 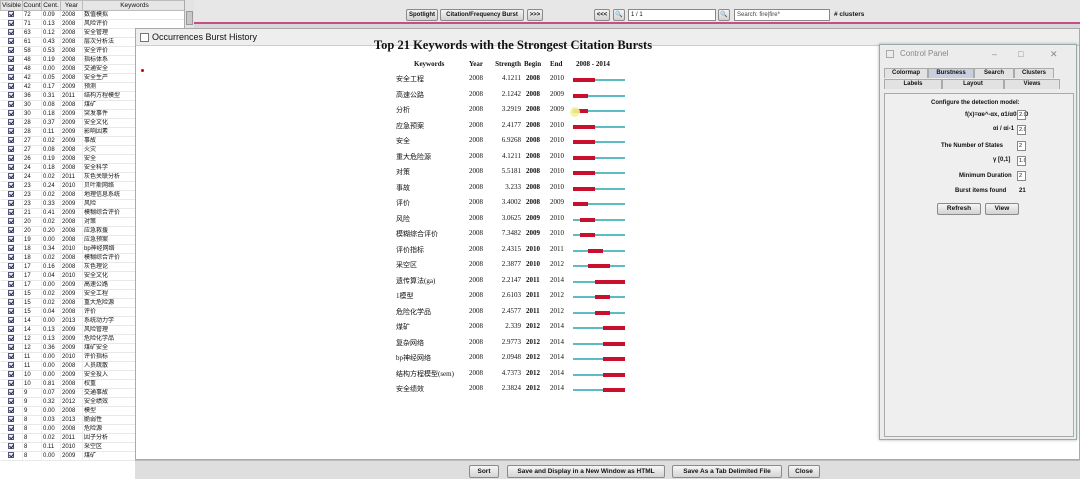 I want to click on min-duration-field: 2, so click(x=1021, y=176).